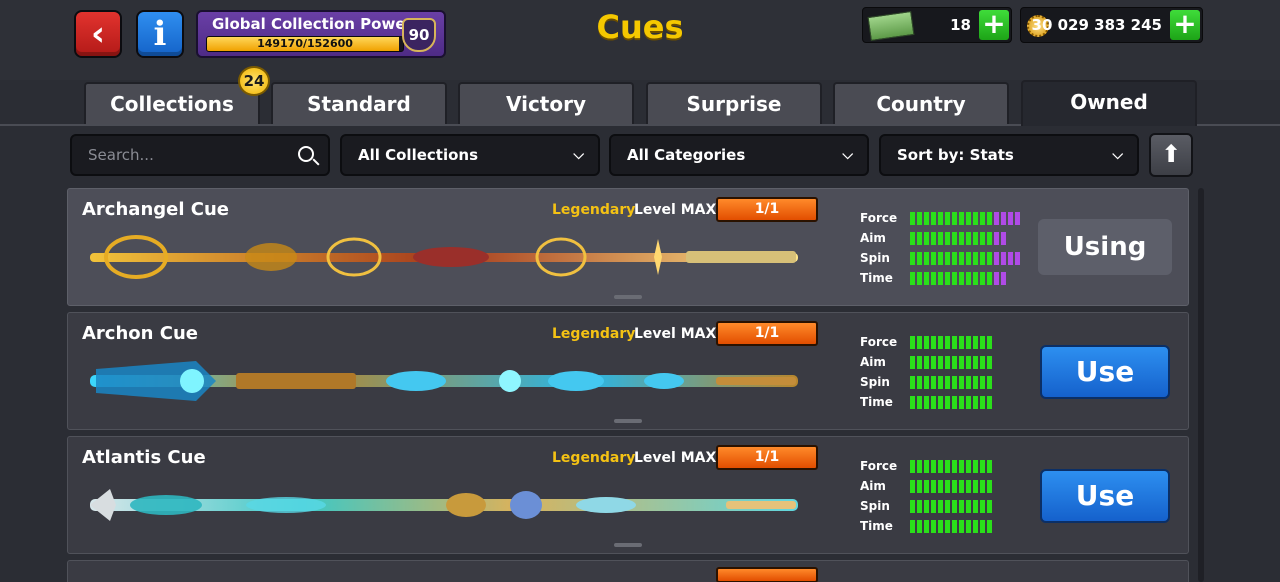 Image resolution: width=1280 pixels, height=582 pixels. What do you see at coordinates (594, 458) in the screenshot?
I see `cue-rarity: Legendary` at bounding box center [594, 458].